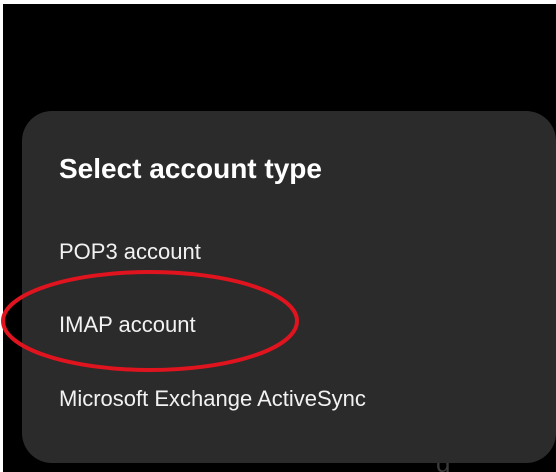  Describe the element at coordinates (278, 2) in the screenshot. I see `top-edge` at that location.